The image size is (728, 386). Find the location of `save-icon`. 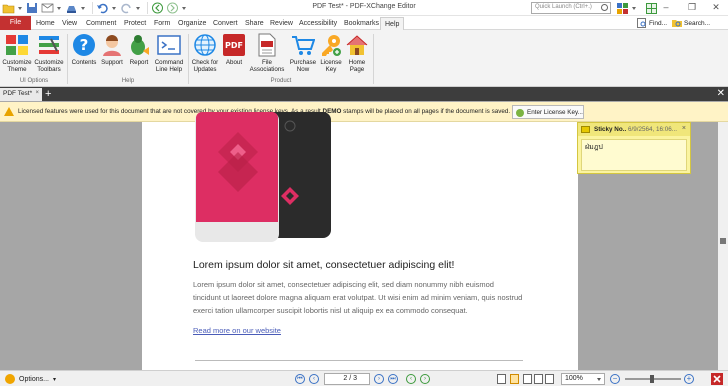

save-icon is located at coordinates (32, 8).